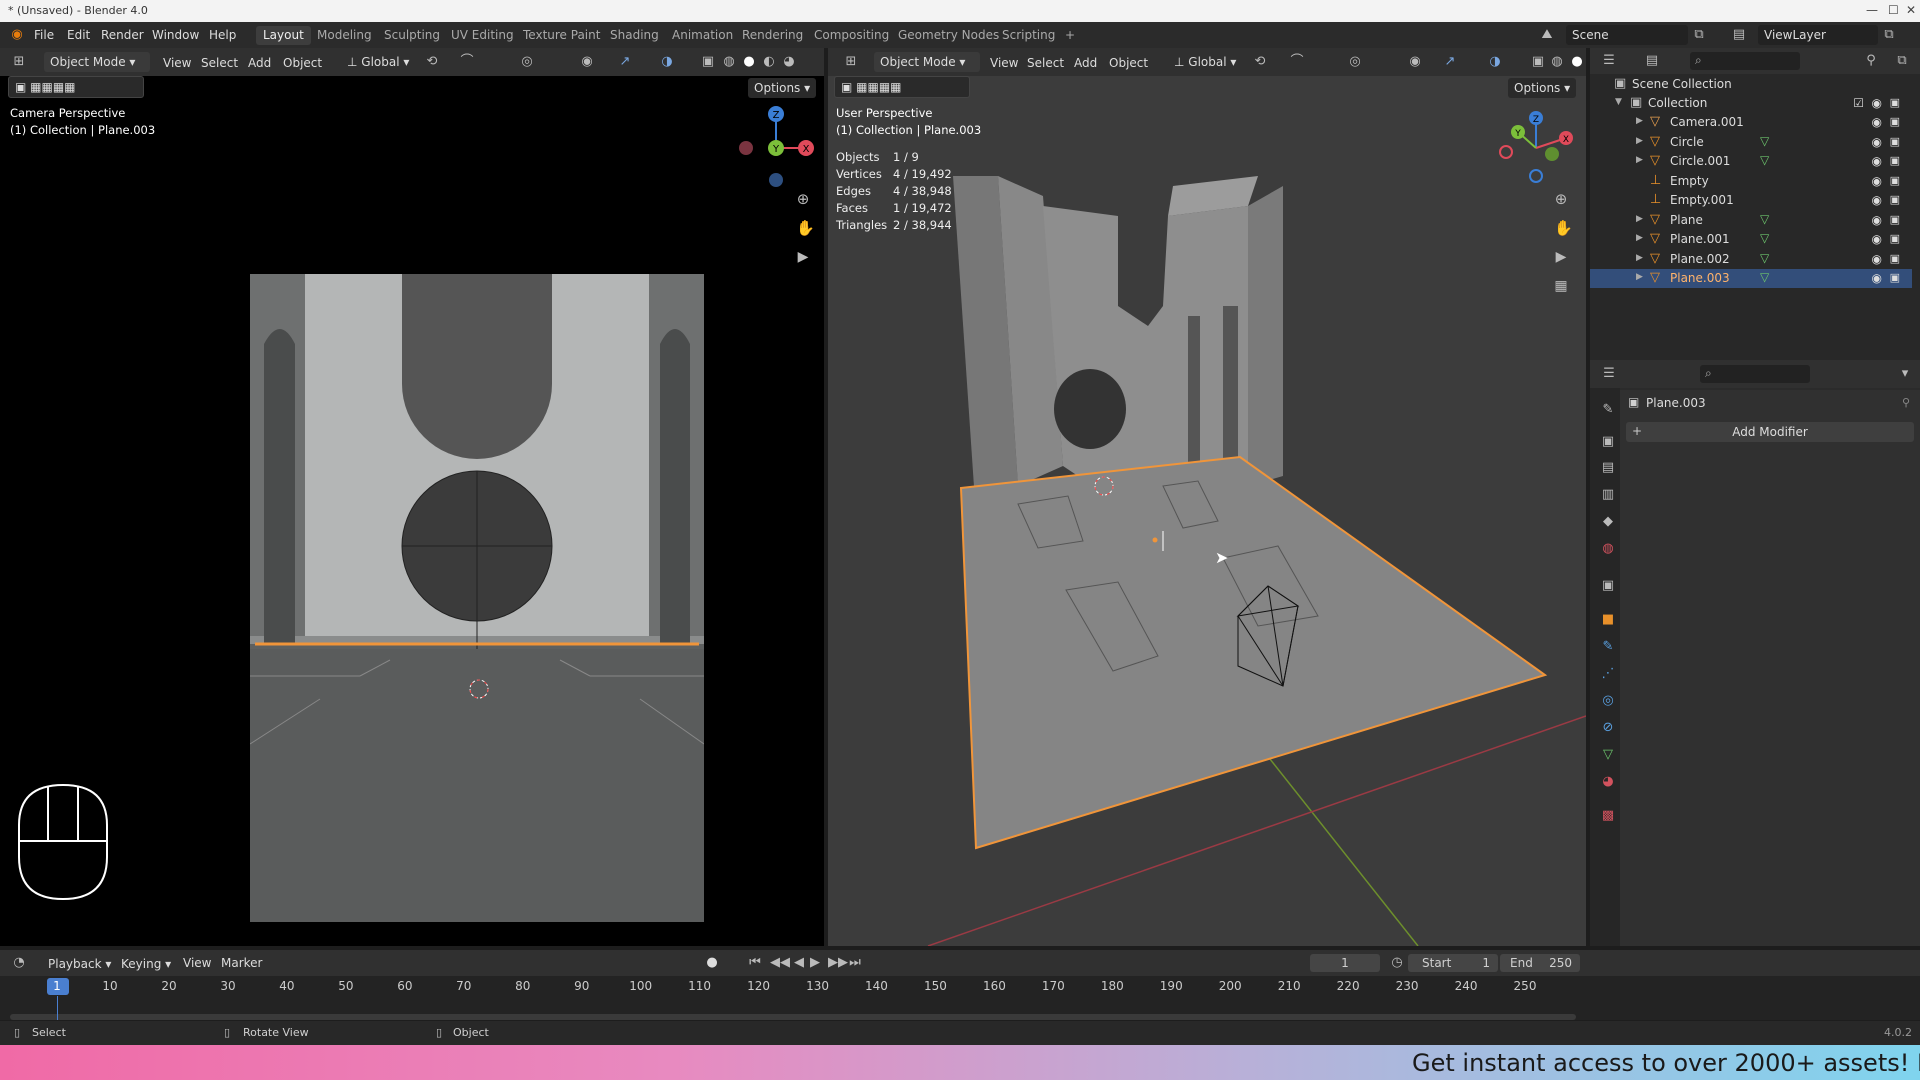 This screenshot has height=1080, width=1920. I want to click on filter-icon: ⚲, so click(1871, 61).